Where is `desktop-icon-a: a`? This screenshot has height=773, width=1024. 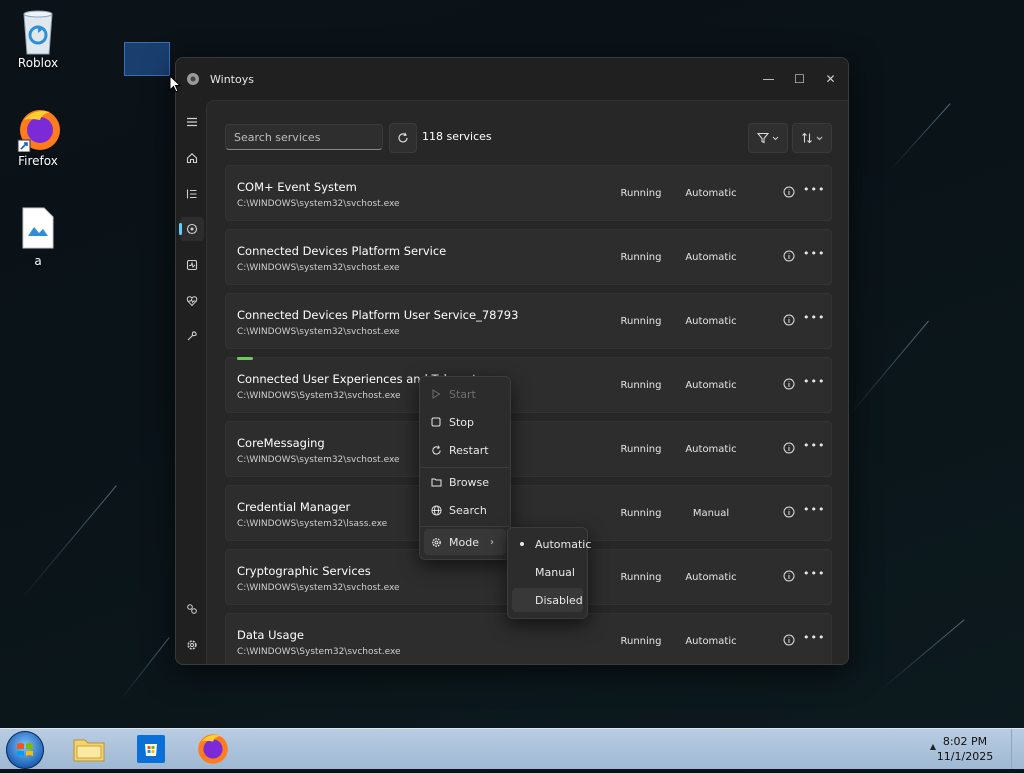
desktop-icon-a: a is located at coordinates (38, 237).